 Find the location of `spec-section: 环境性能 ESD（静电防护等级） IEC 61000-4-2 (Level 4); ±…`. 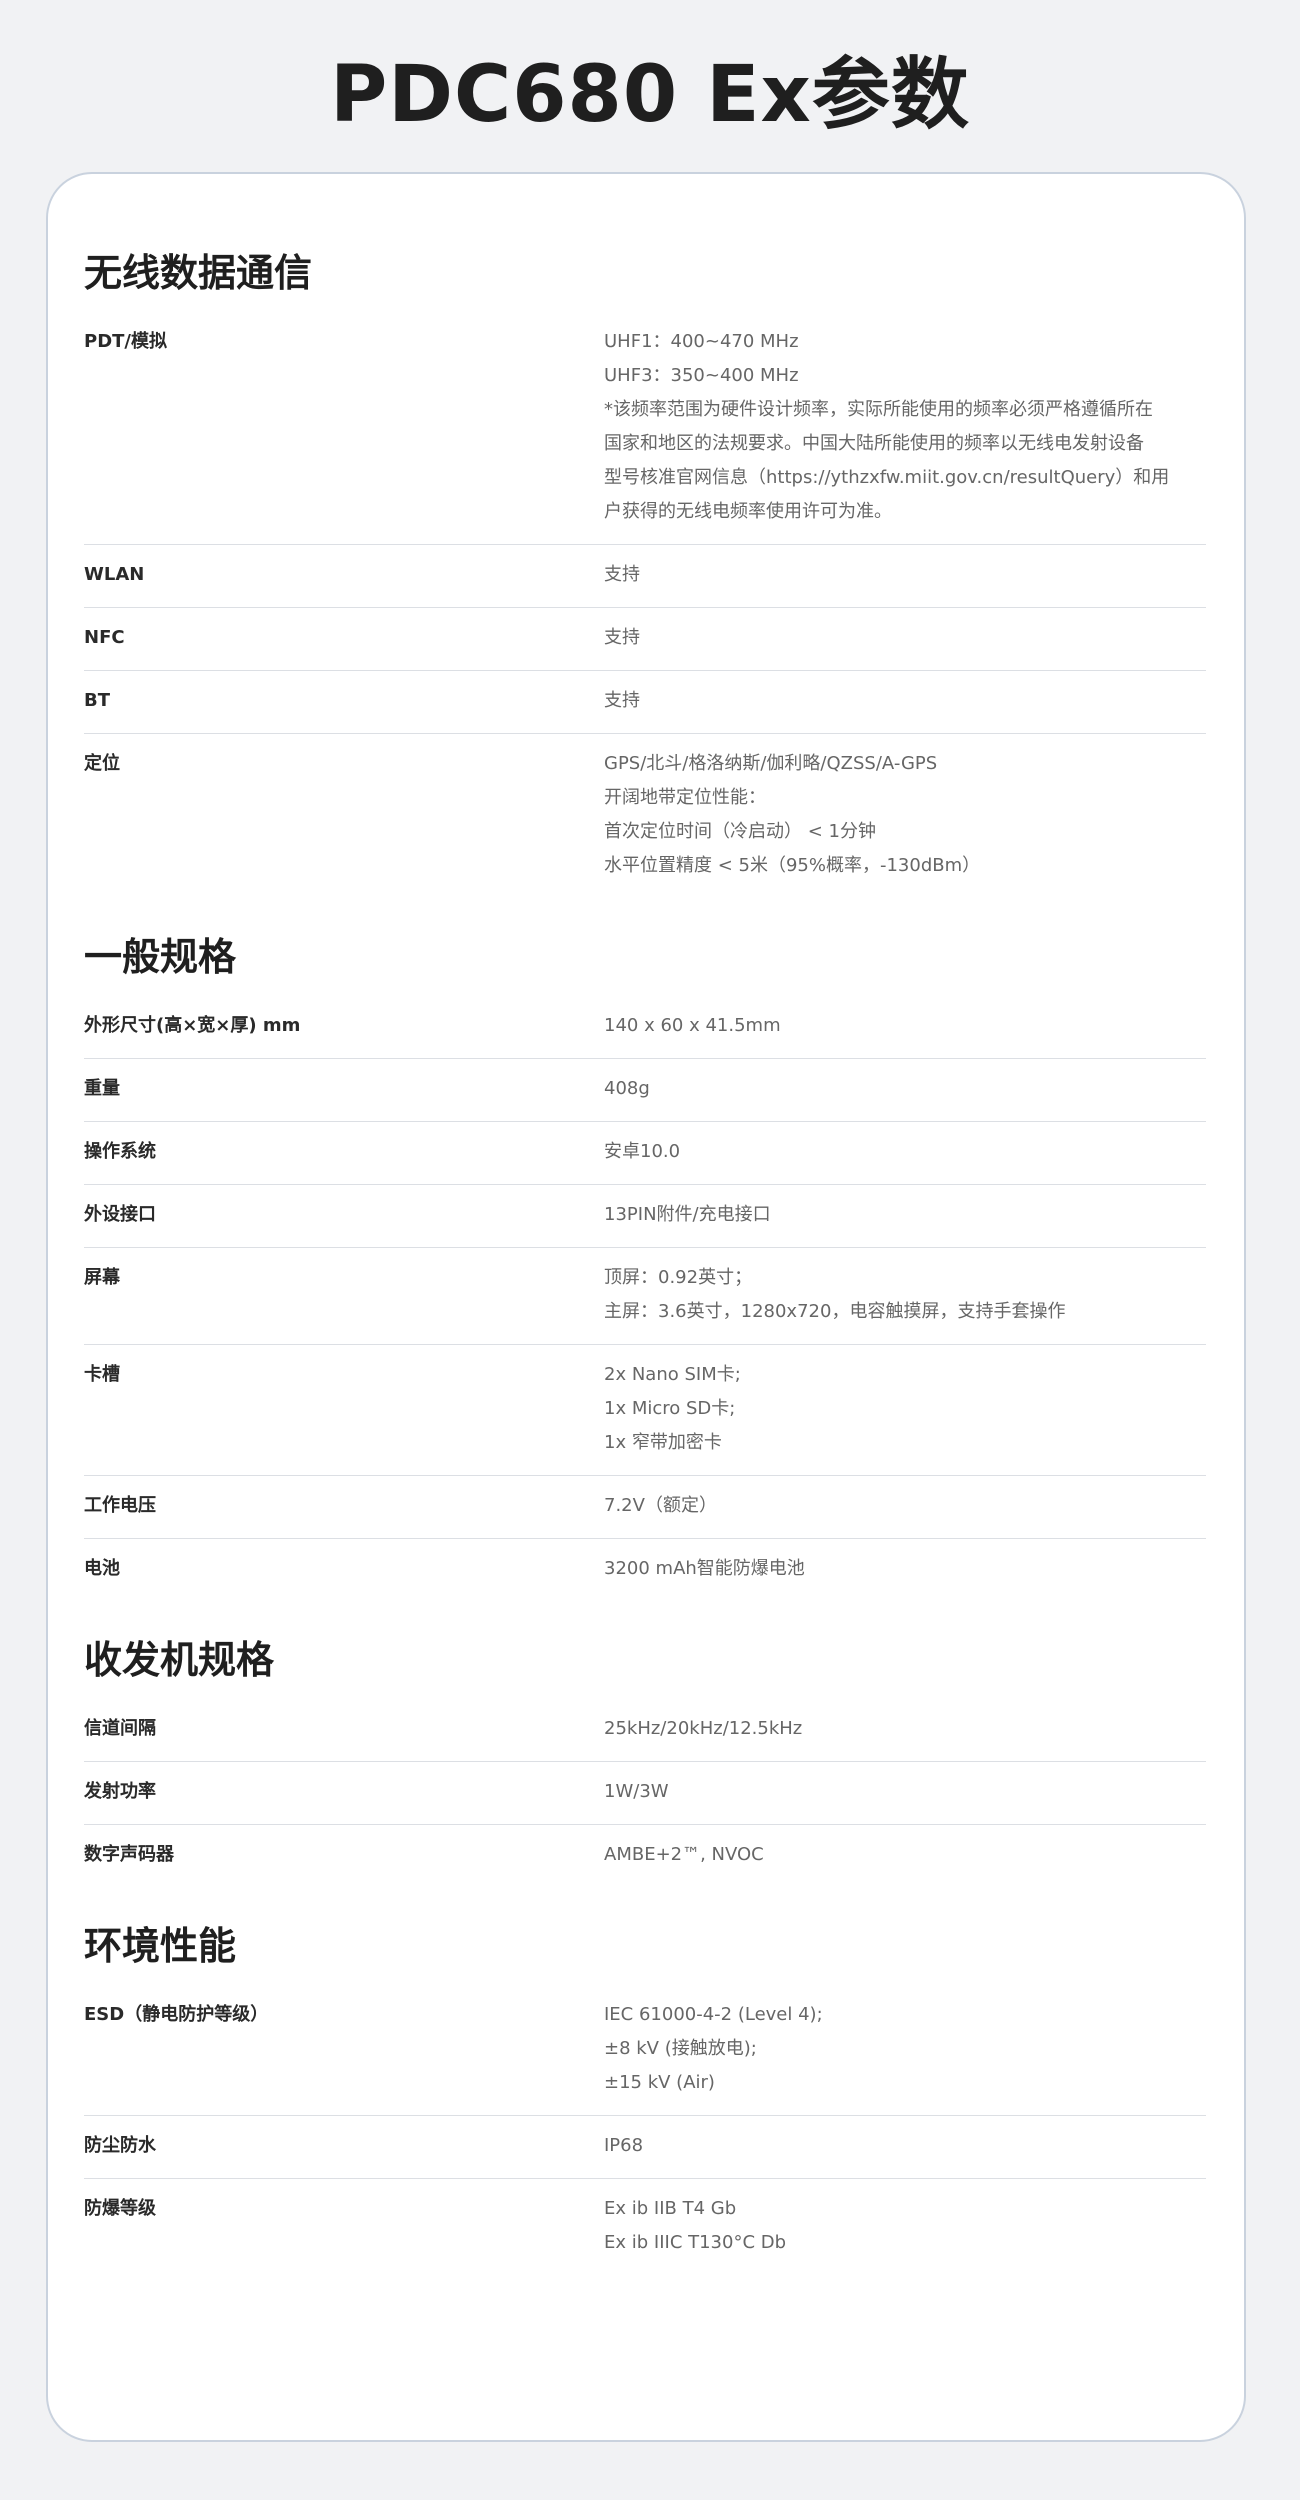

spec-section: 环境性能 ESD（静电防护等级） IEC 61000-4-2 (Level 4); ±… is located at coordinates (645, 2095).